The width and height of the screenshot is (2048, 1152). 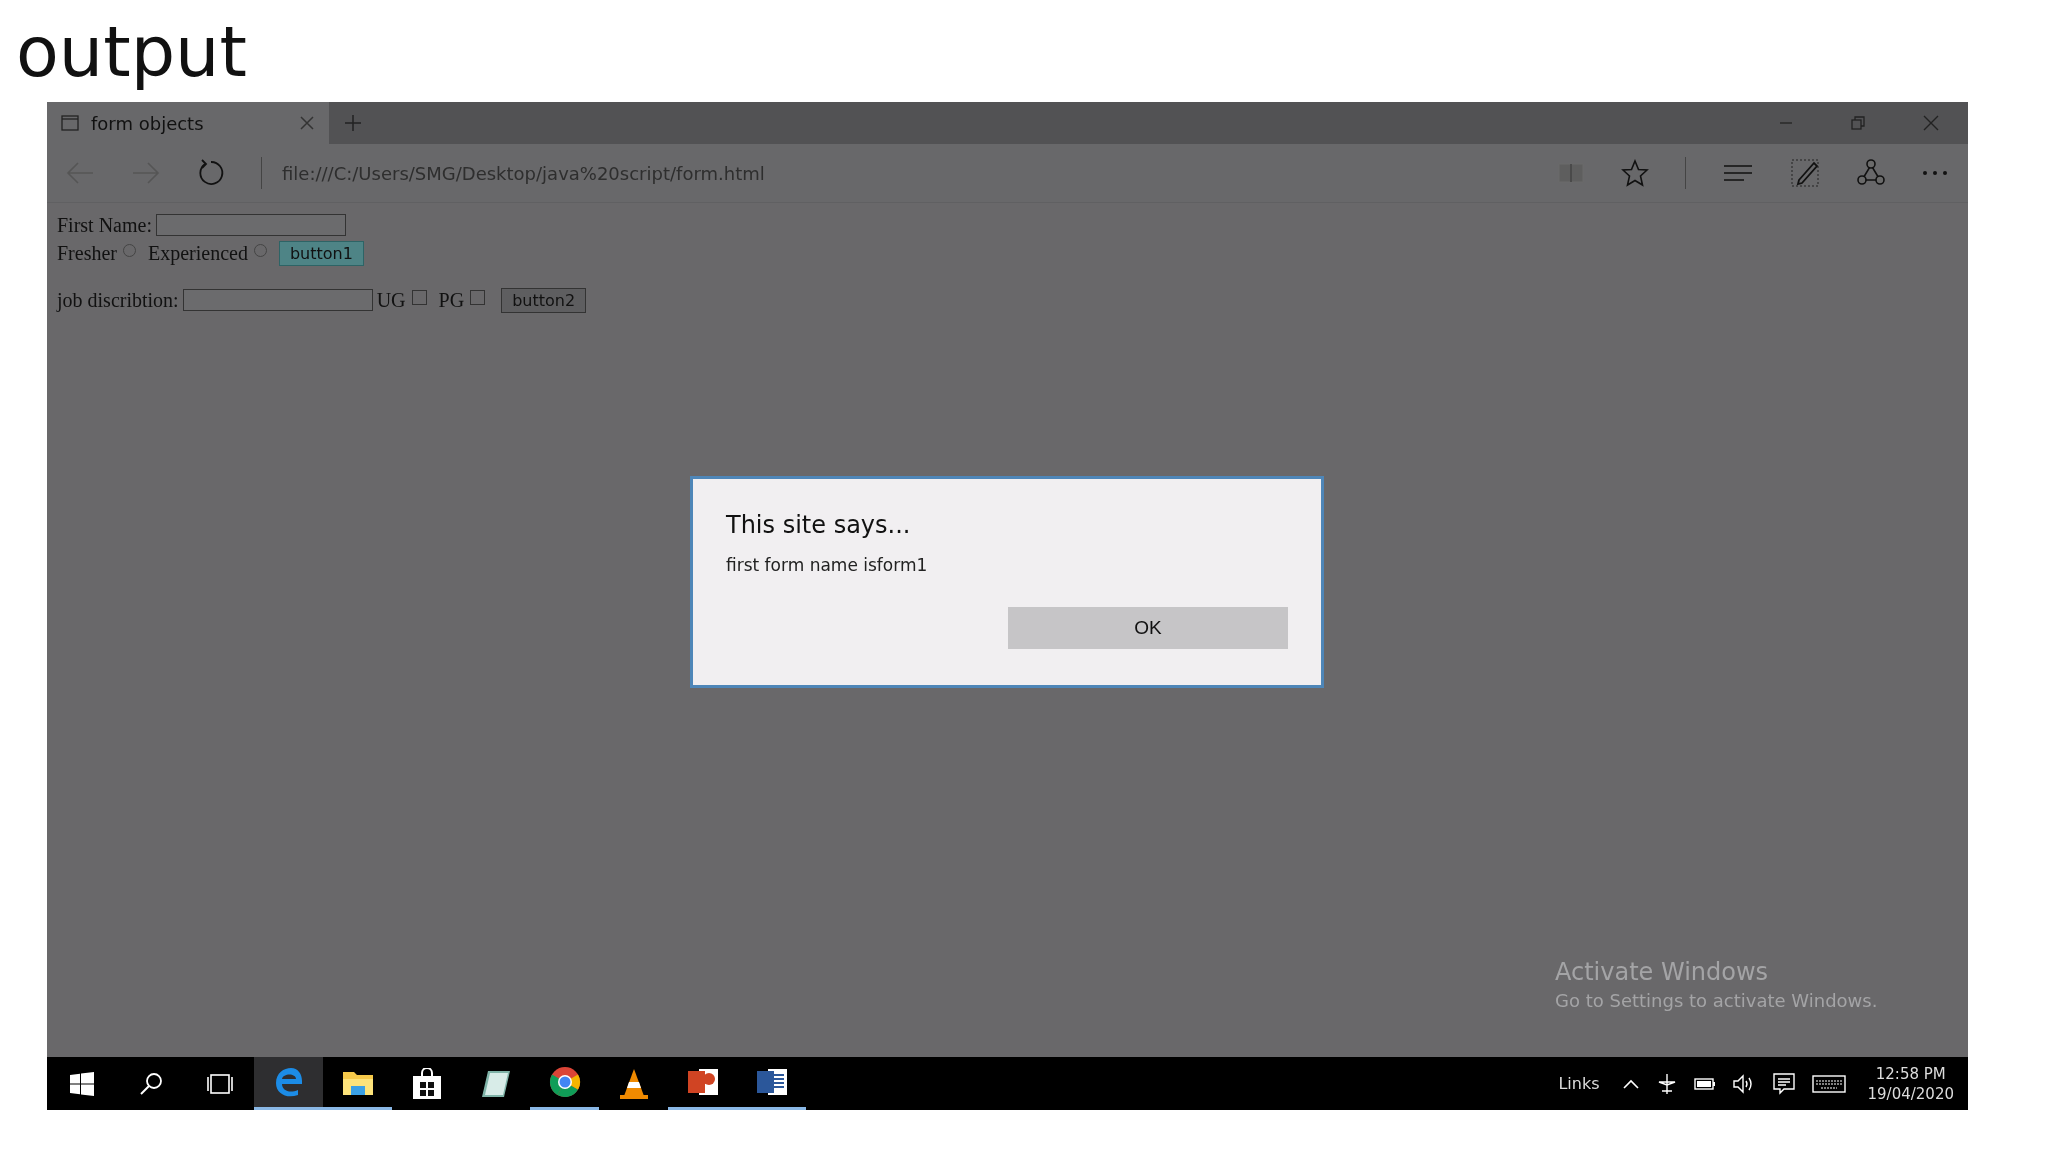 What do you see at coordinates (211, 173) in the screenshot?
I see `refresh-icon` at bounding box center [211, 173].